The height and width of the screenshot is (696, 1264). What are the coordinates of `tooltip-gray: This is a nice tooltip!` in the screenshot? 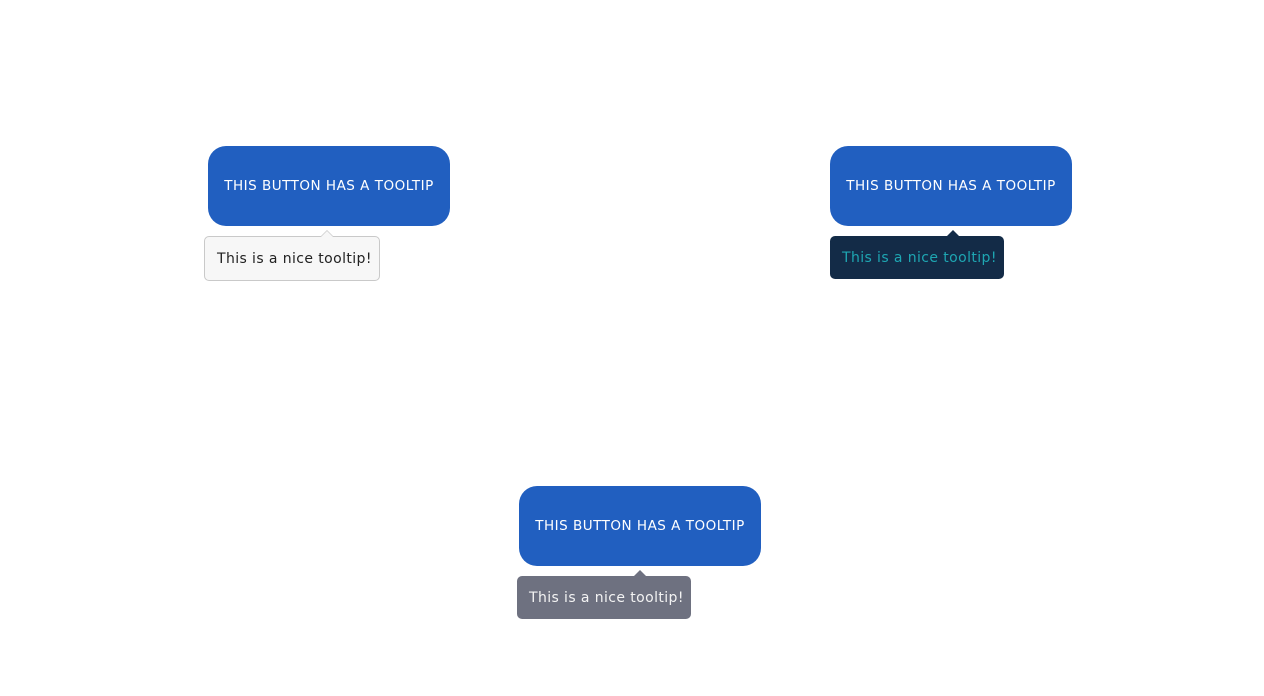 It's located at (604, 594).